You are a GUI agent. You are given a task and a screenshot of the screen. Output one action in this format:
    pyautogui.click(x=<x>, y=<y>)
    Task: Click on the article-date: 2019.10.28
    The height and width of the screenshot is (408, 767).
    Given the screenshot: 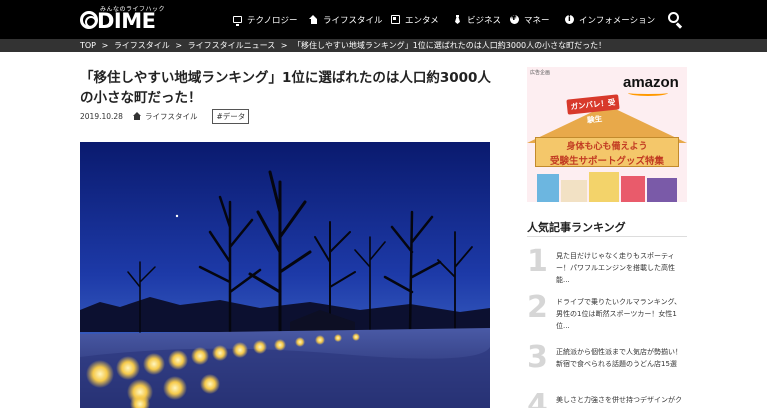 What is the action you would take?
    pyautogui.click(x=101, y=116)
    